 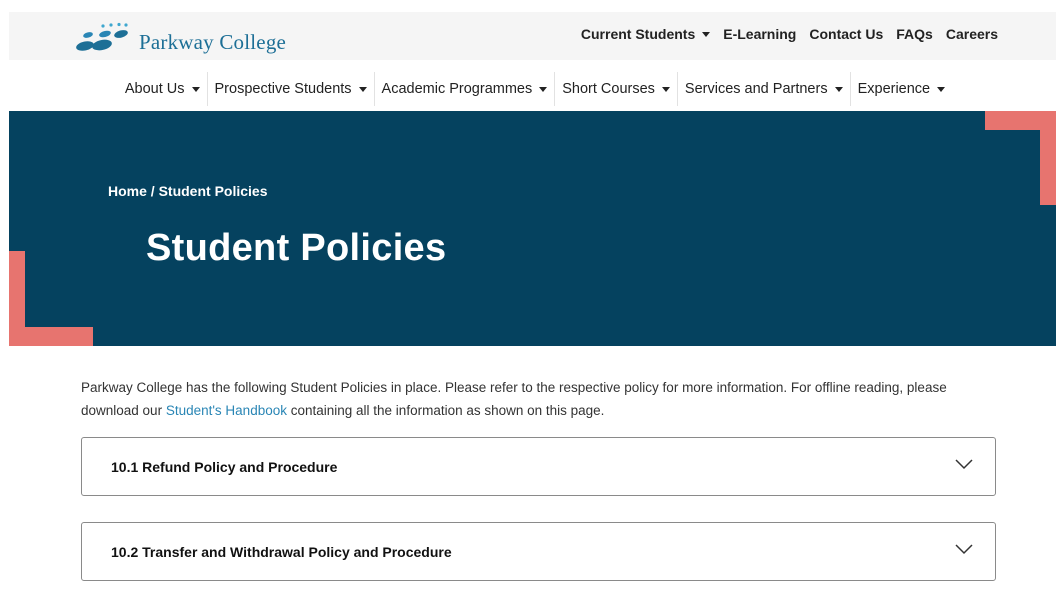 What do you see at coordinates (127, 191) in the screenshot?
I see `breadcrumb-home-link: Home` at bounding box center [127, 191].